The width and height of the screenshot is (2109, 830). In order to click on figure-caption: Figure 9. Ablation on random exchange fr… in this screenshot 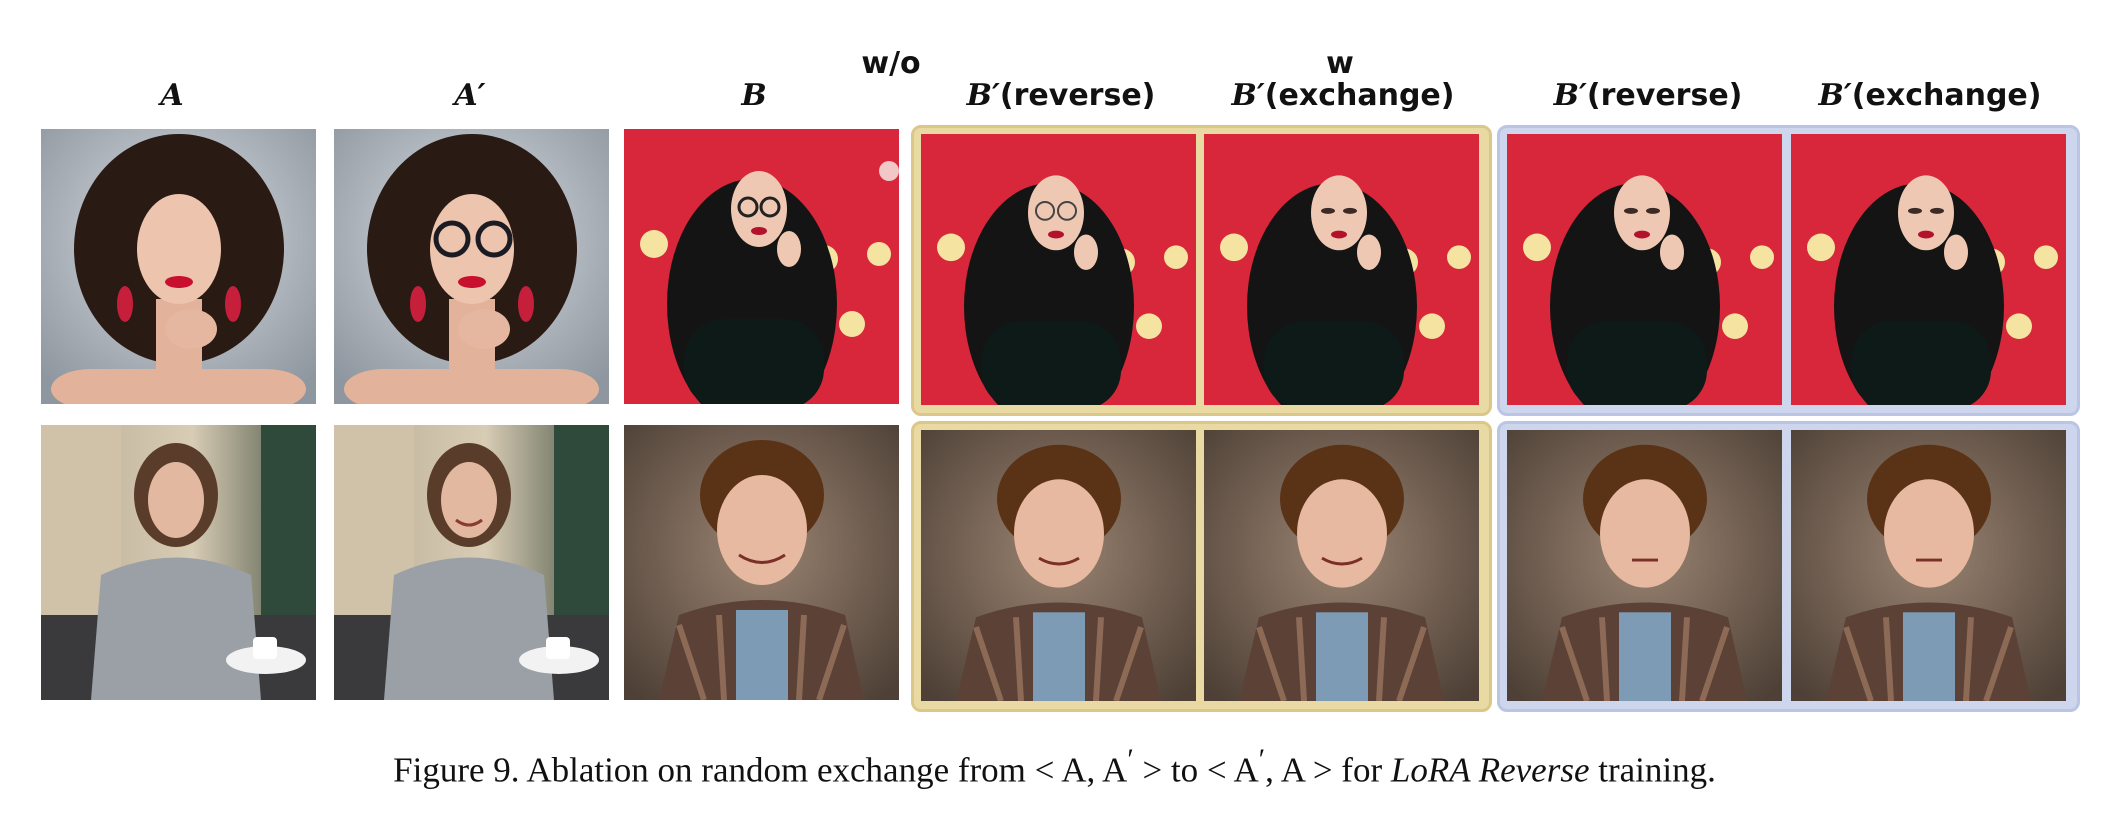, I will do `click(1054, 767)`.